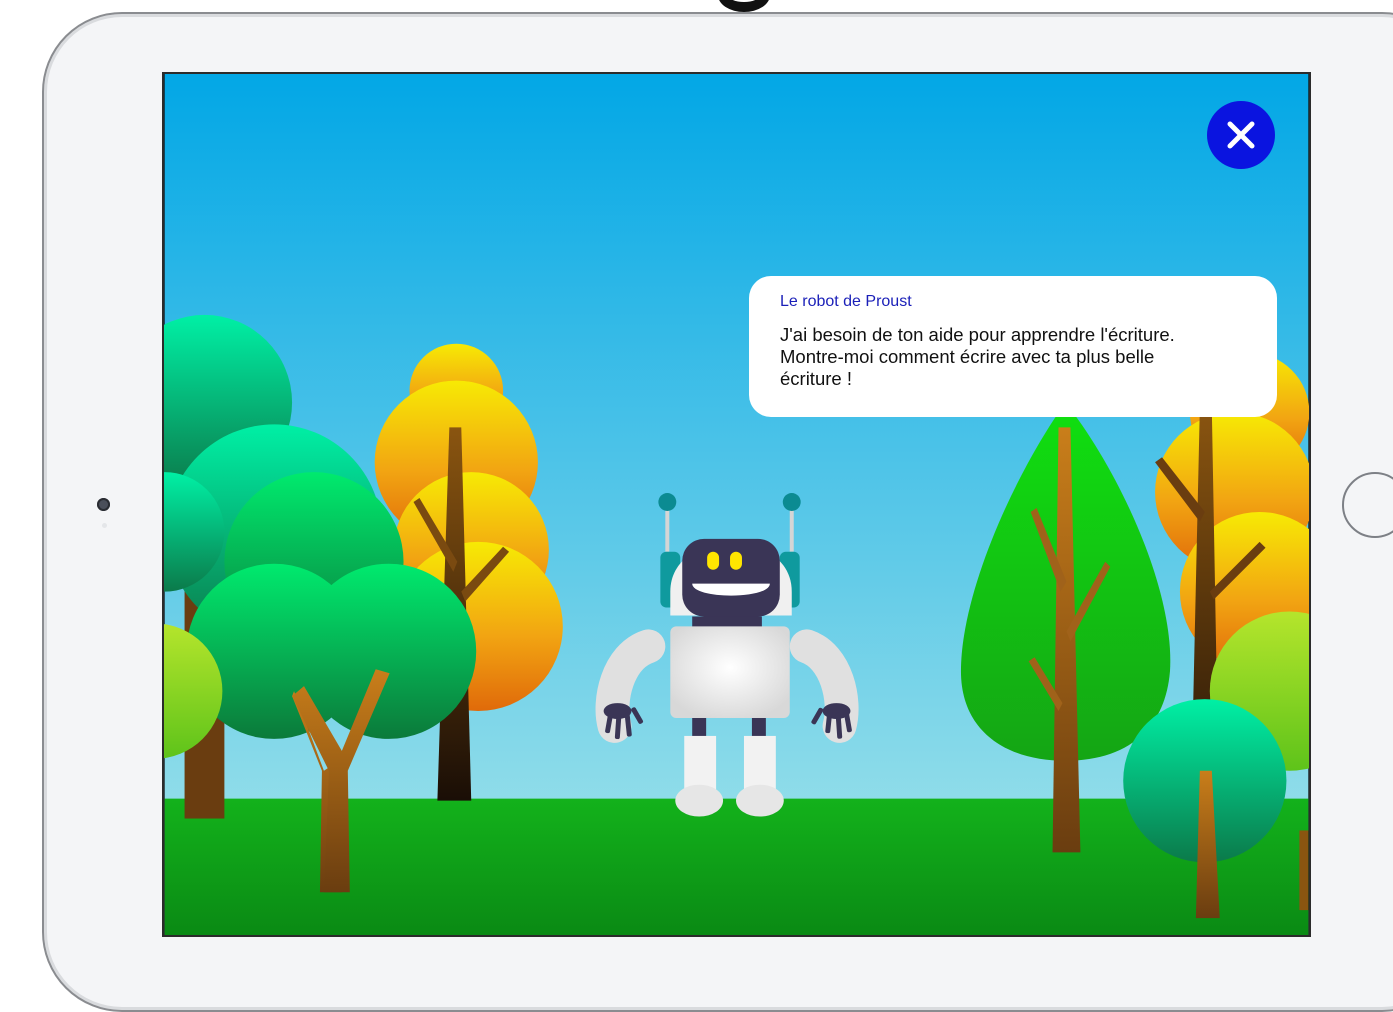 The height and width of the screenshot is (1012, 1393). Describe the element at coordinates (744, 6) in the screenshot. I see `top-edge-glyph` at that location.